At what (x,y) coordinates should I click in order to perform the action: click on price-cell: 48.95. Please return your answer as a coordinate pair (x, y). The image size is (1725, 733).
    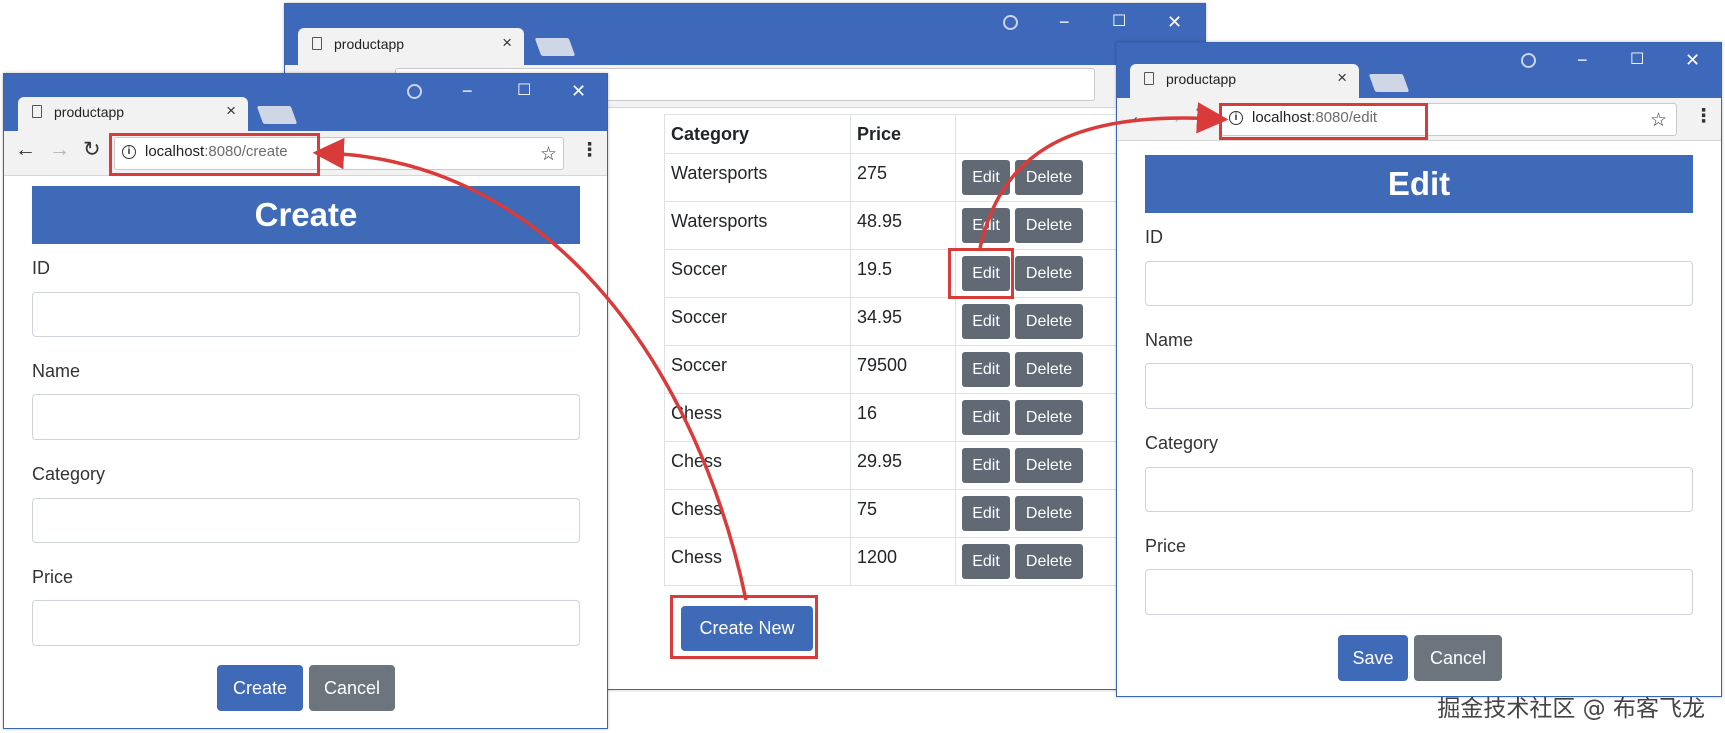
    Looking at the image, I should click on (903, 225).